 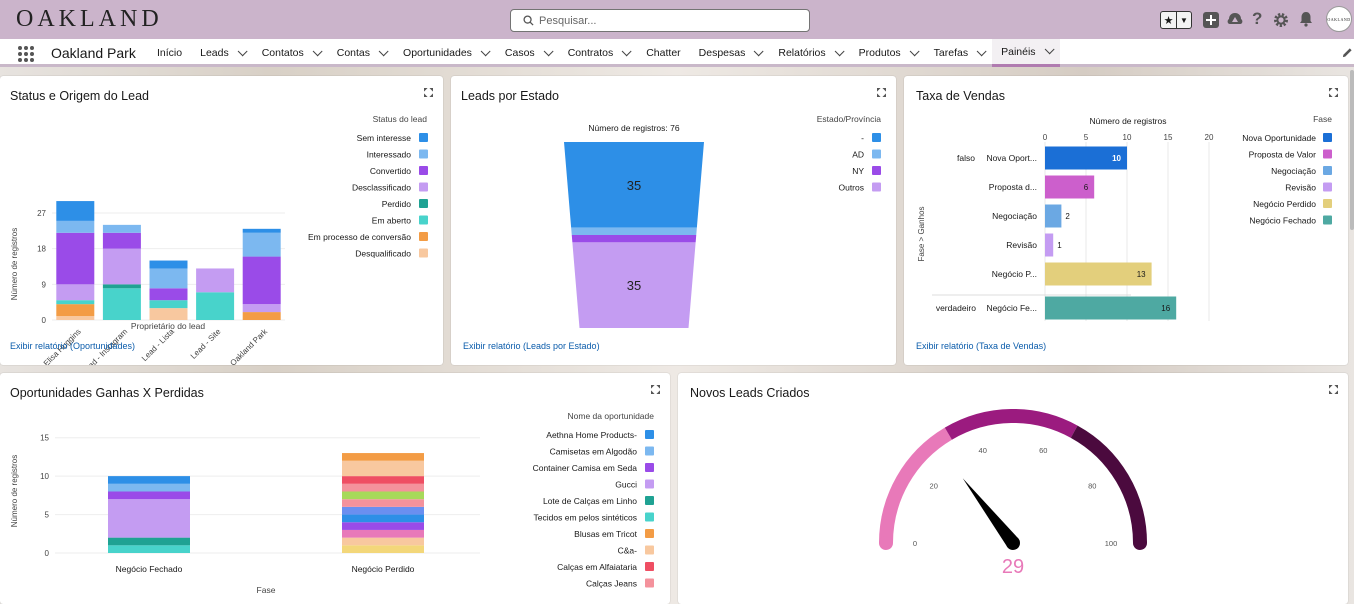 I want to click on gauge-band, so click(x=916, y=485).